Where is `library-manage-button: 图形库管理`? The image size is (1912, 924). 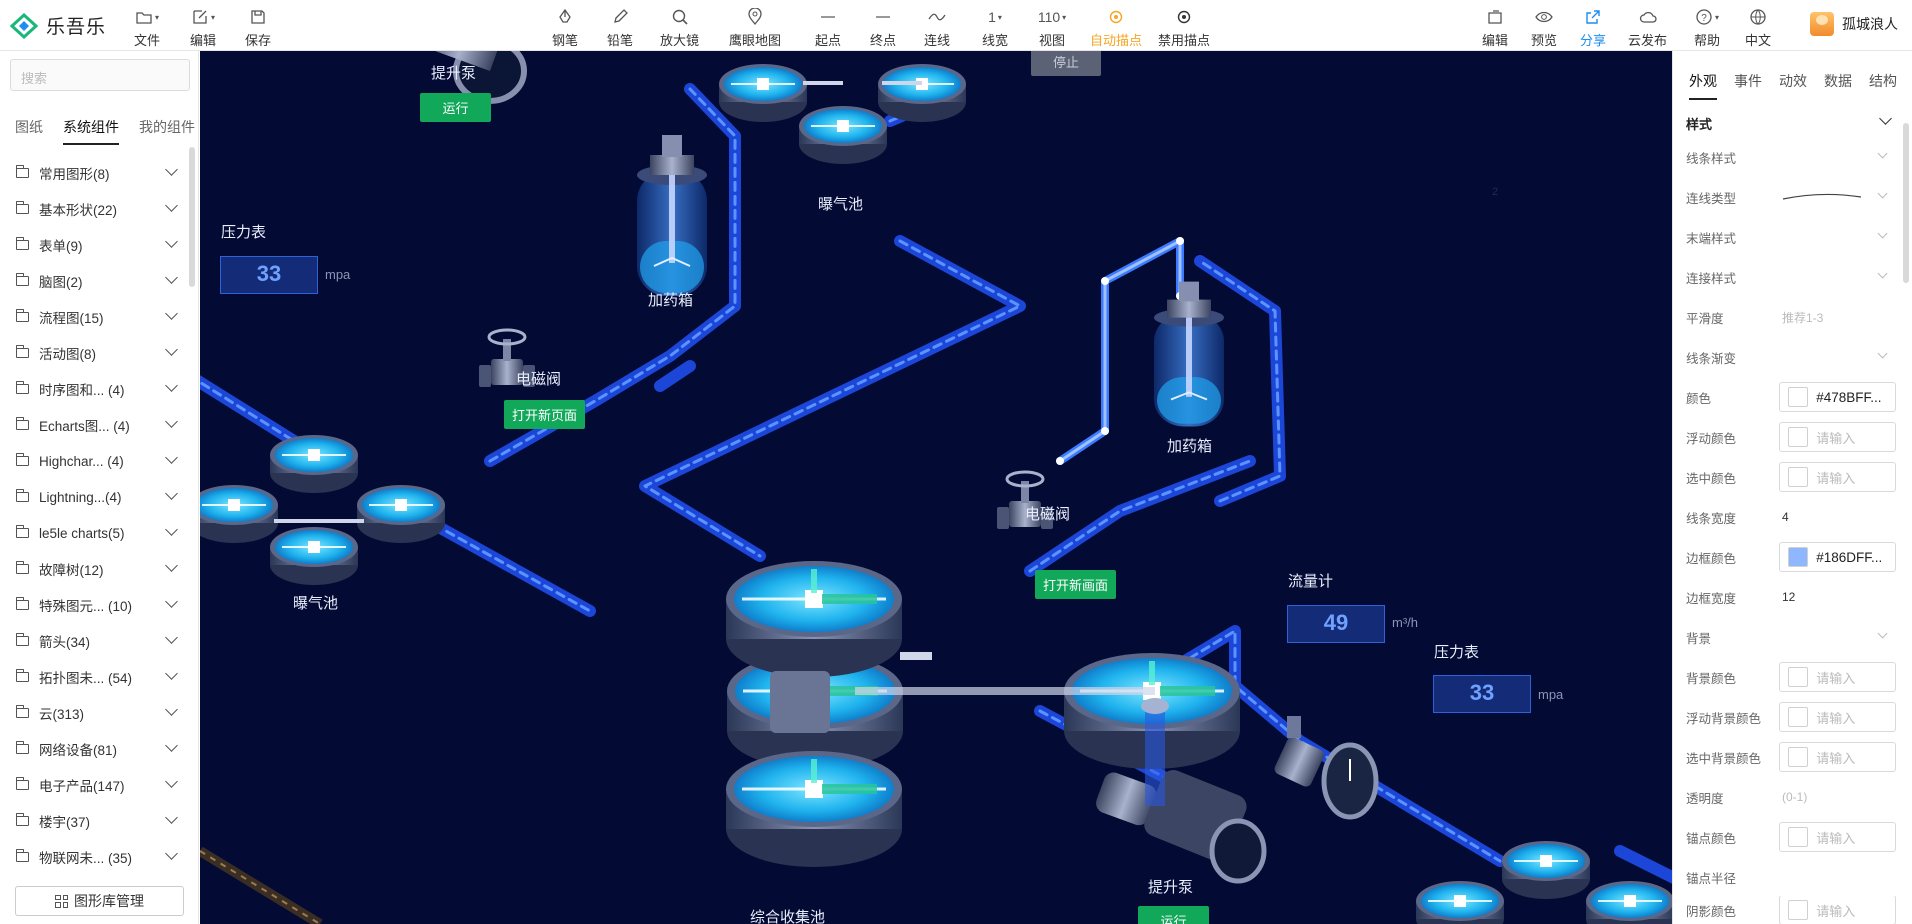
library-manage-button: 图形库管理 is located at coordinates (99, 901).